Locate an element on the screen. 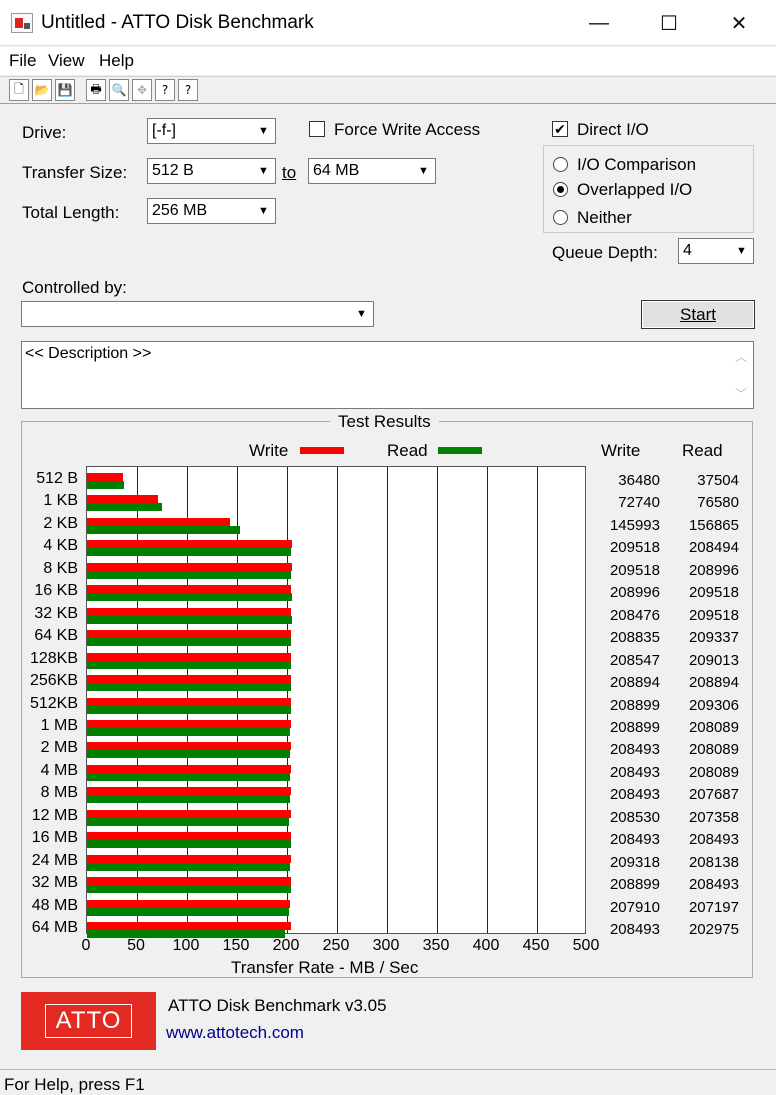  category-label: 32 KB is located at coordinates (56, 613).